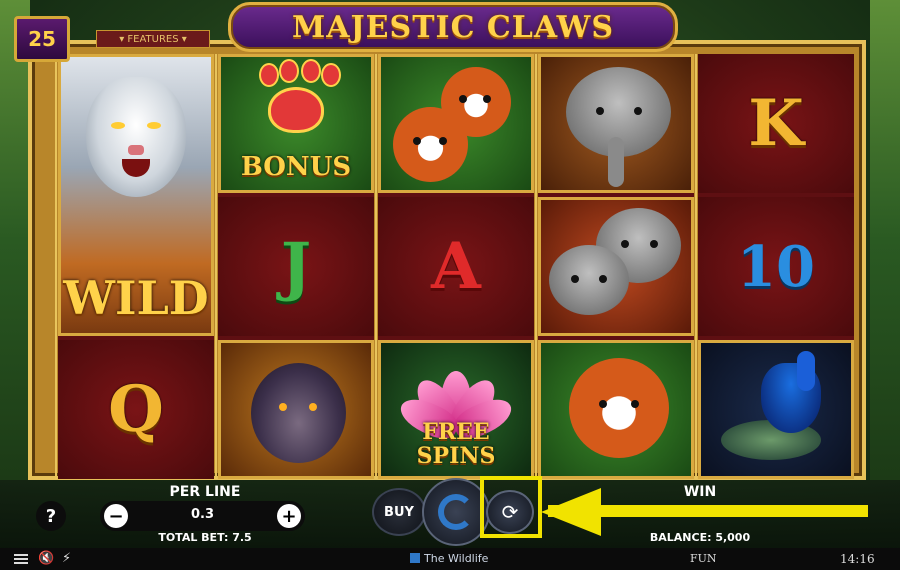 The height and width of the screenshot is (570, 900). What do you see at coordinates (700, 537) in the screenshot?
I see `balance: BALANCE: 5,000` at bounding box center [700, 537].